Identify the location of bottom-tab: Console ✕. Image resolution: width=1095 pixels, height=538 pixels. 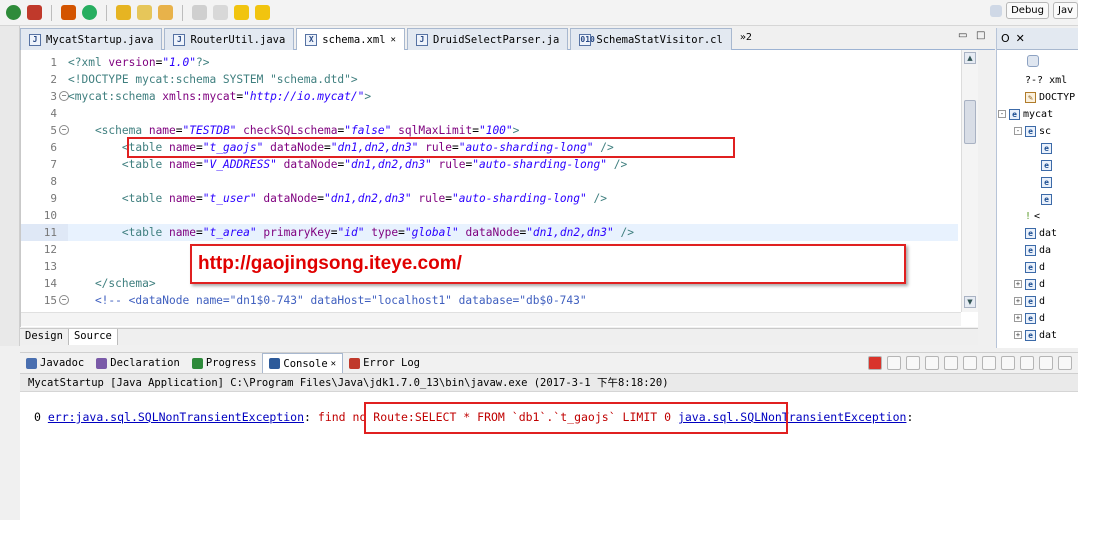
(303, 363).